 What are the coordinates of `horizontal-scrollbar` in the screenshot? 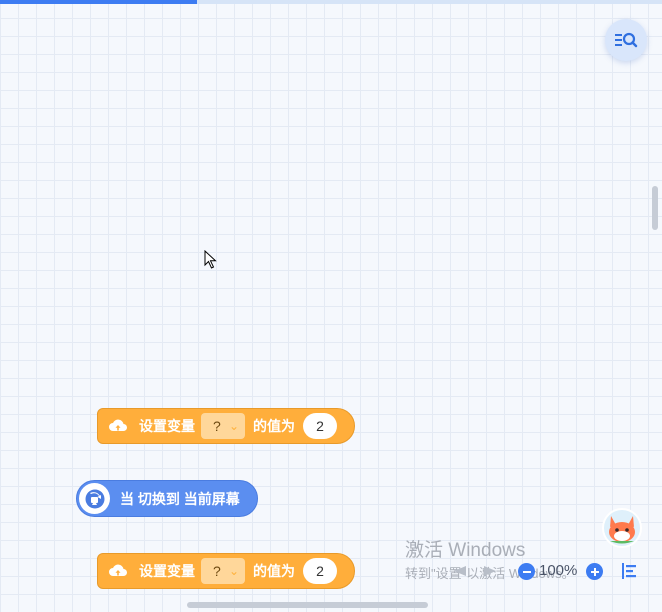 It's located at (307, 605).